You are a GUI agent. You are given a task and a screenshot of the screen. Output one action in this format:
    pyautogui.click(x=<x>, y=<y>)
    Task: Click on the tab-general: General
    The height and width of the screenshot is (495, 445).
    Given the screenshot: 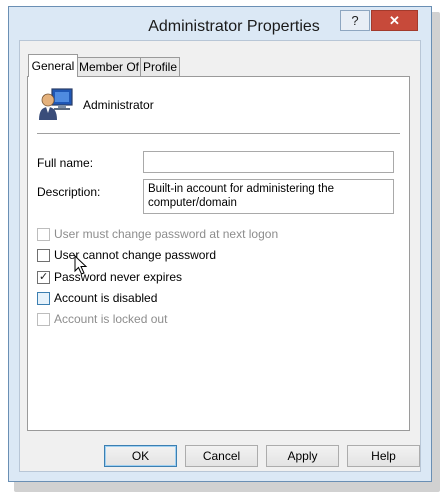 What is the action you would take?
    pyautogui.click(x=53, y=65)
    